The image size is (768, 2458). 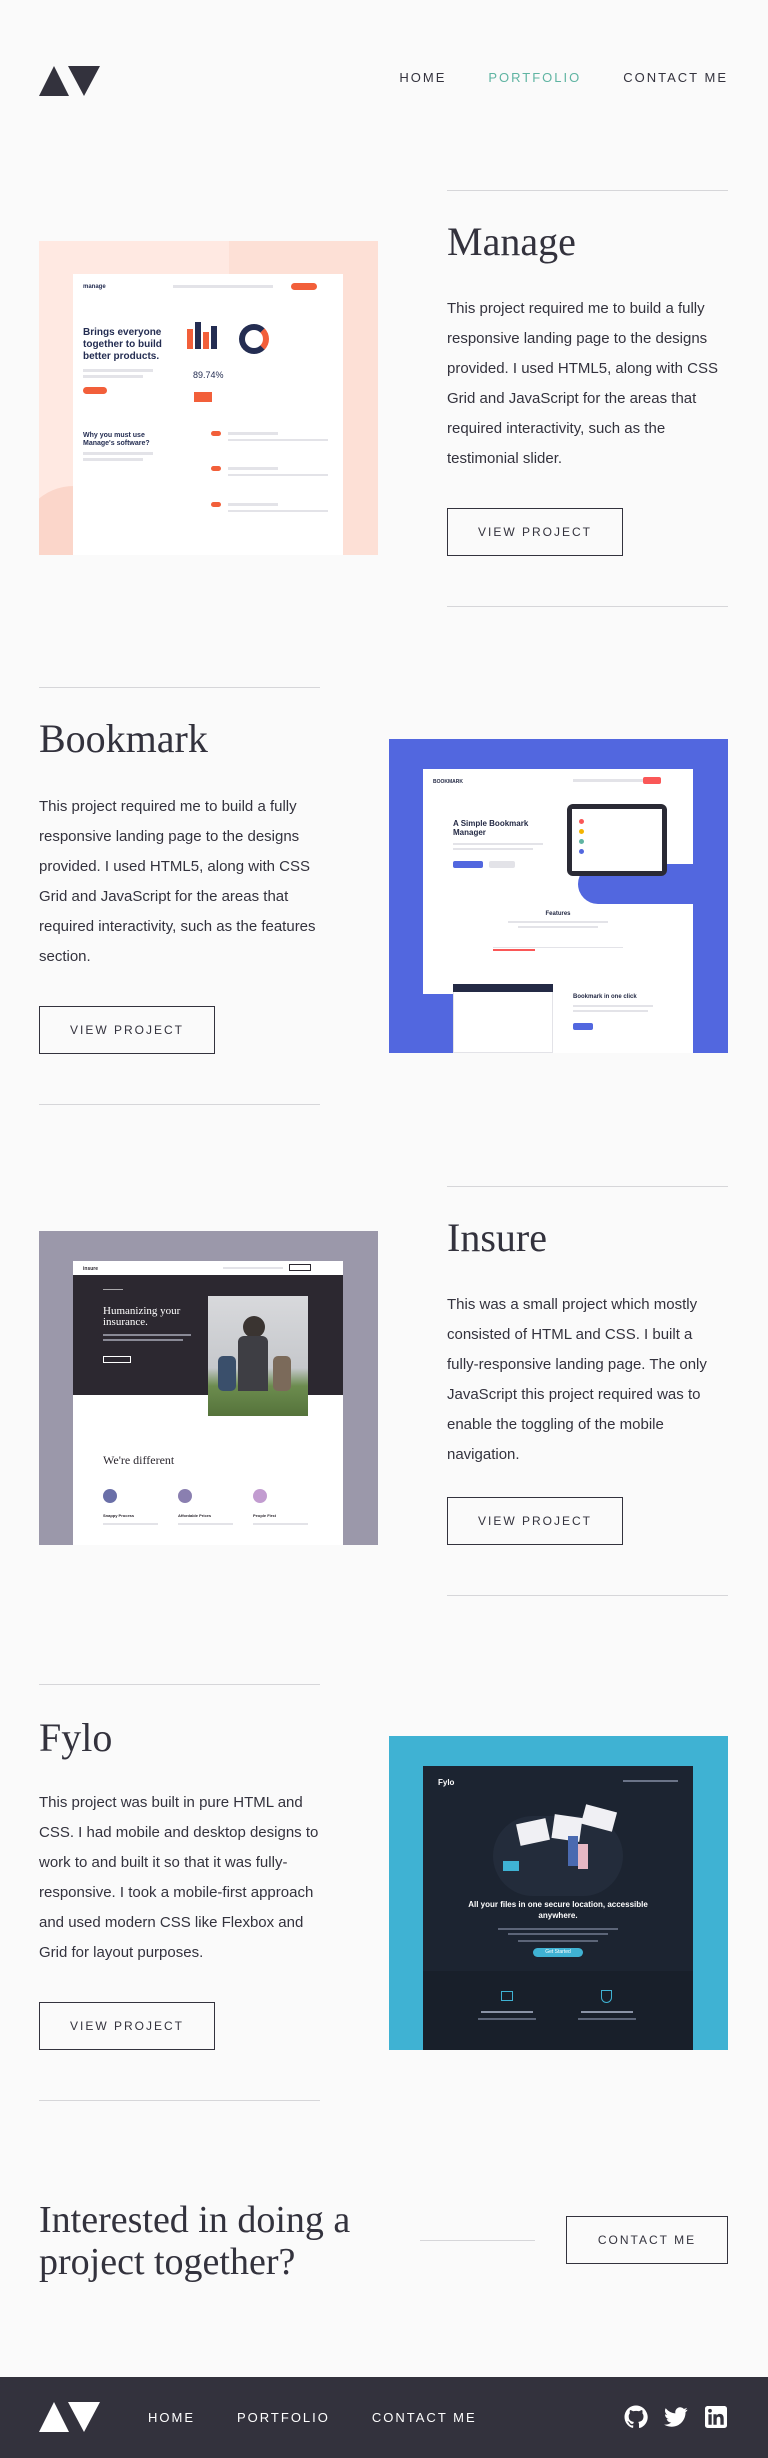 I want to click on github-icon, so click(x=636, y=2417).